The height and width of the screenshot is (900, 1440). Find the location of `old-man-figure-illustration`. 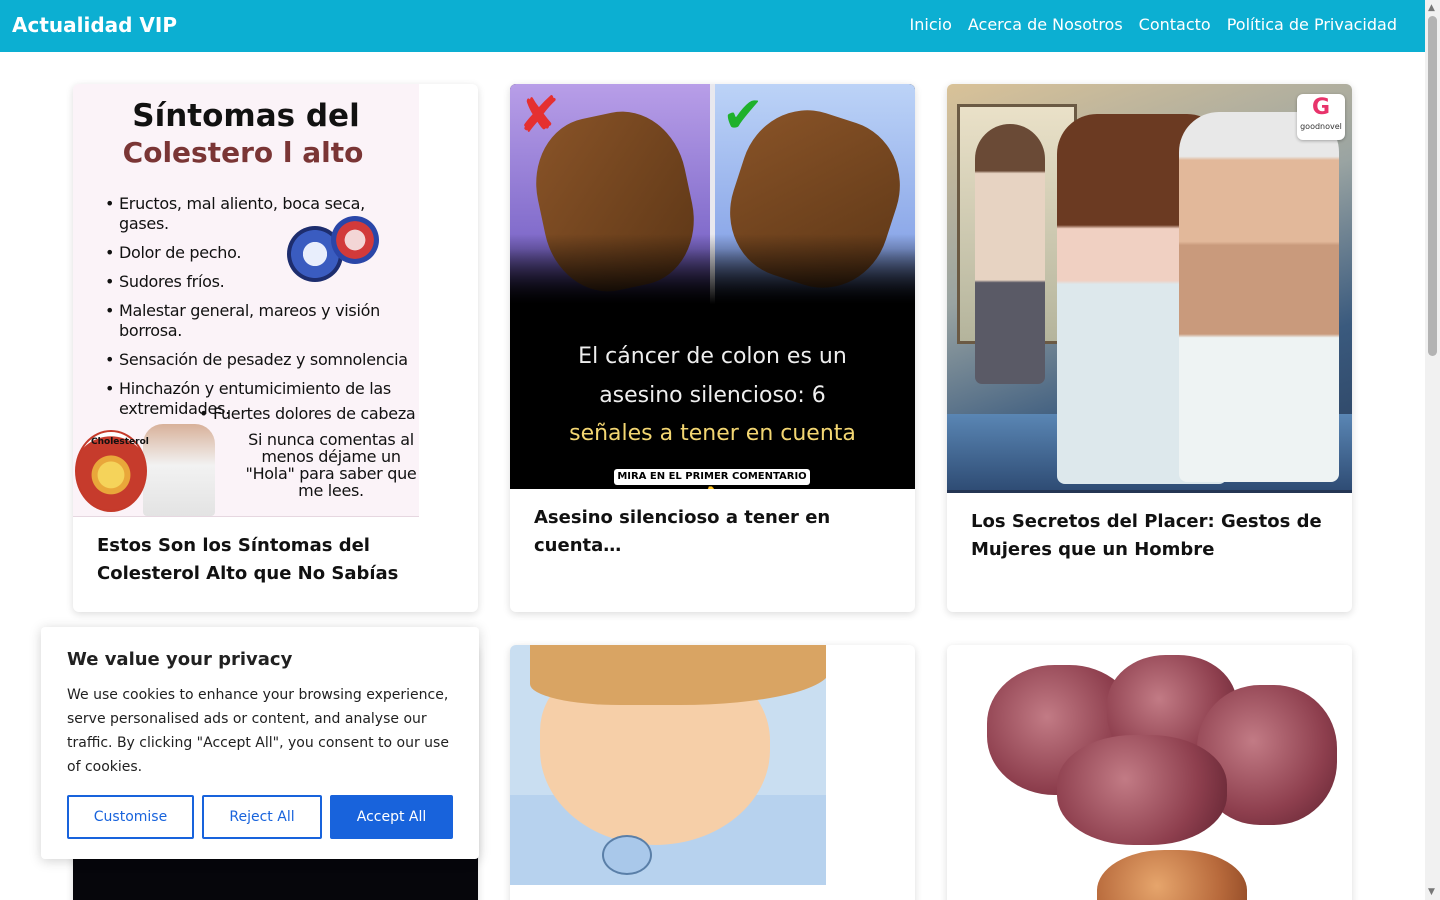

old-man-figure-illustration is located at coordinates (1259, 297).